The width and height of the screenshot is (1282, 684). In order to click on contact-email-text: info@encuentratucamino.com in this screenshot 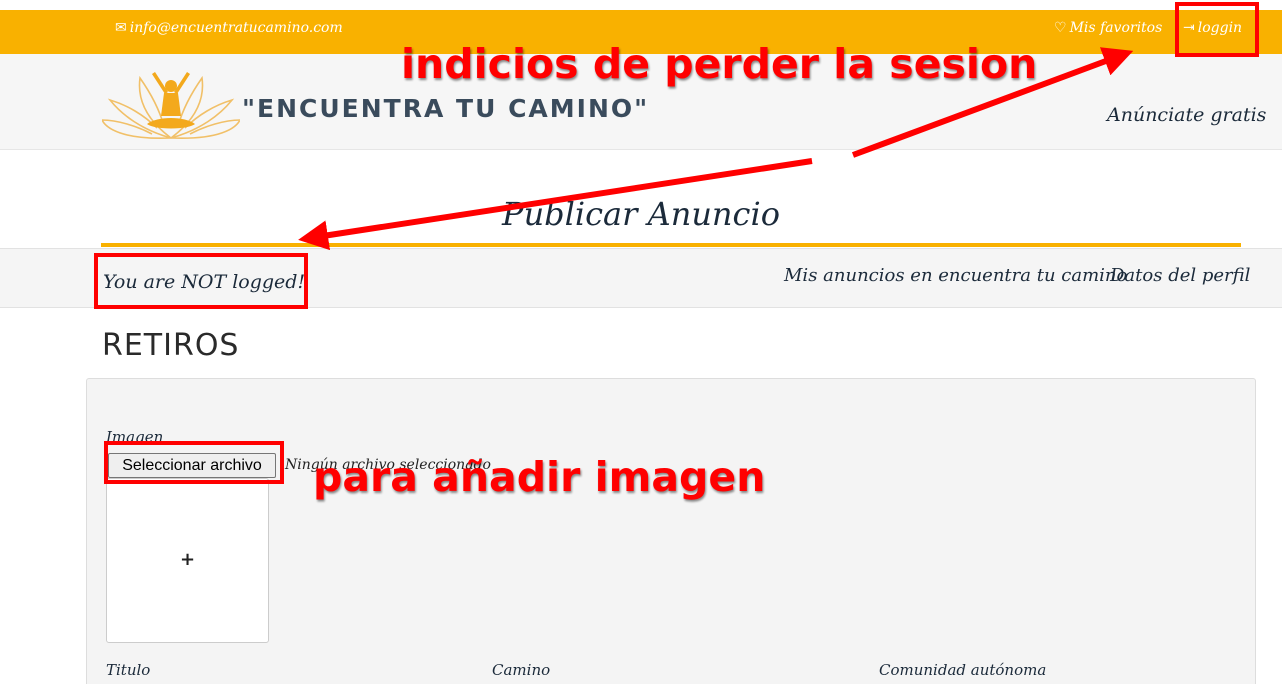, I will do `click(236, 28)`.